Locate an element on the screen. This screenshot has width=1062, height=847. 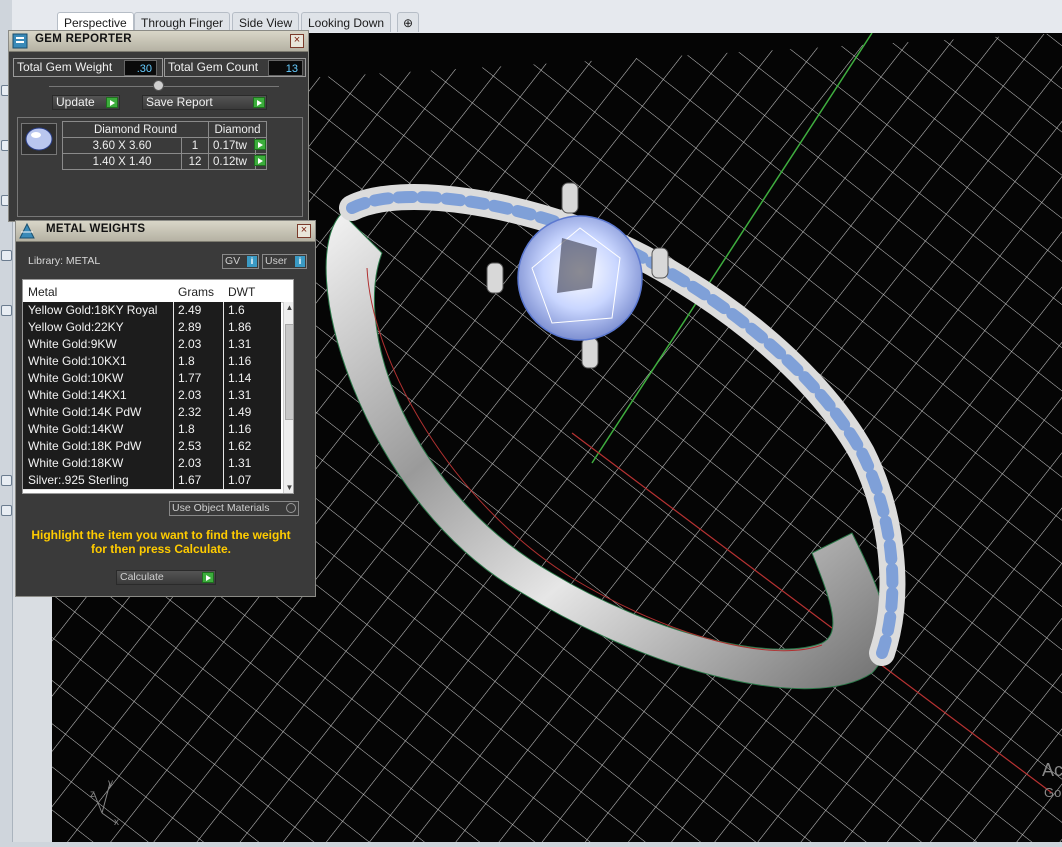
metal-column-header: Metal is located at coordinates (42, 292).